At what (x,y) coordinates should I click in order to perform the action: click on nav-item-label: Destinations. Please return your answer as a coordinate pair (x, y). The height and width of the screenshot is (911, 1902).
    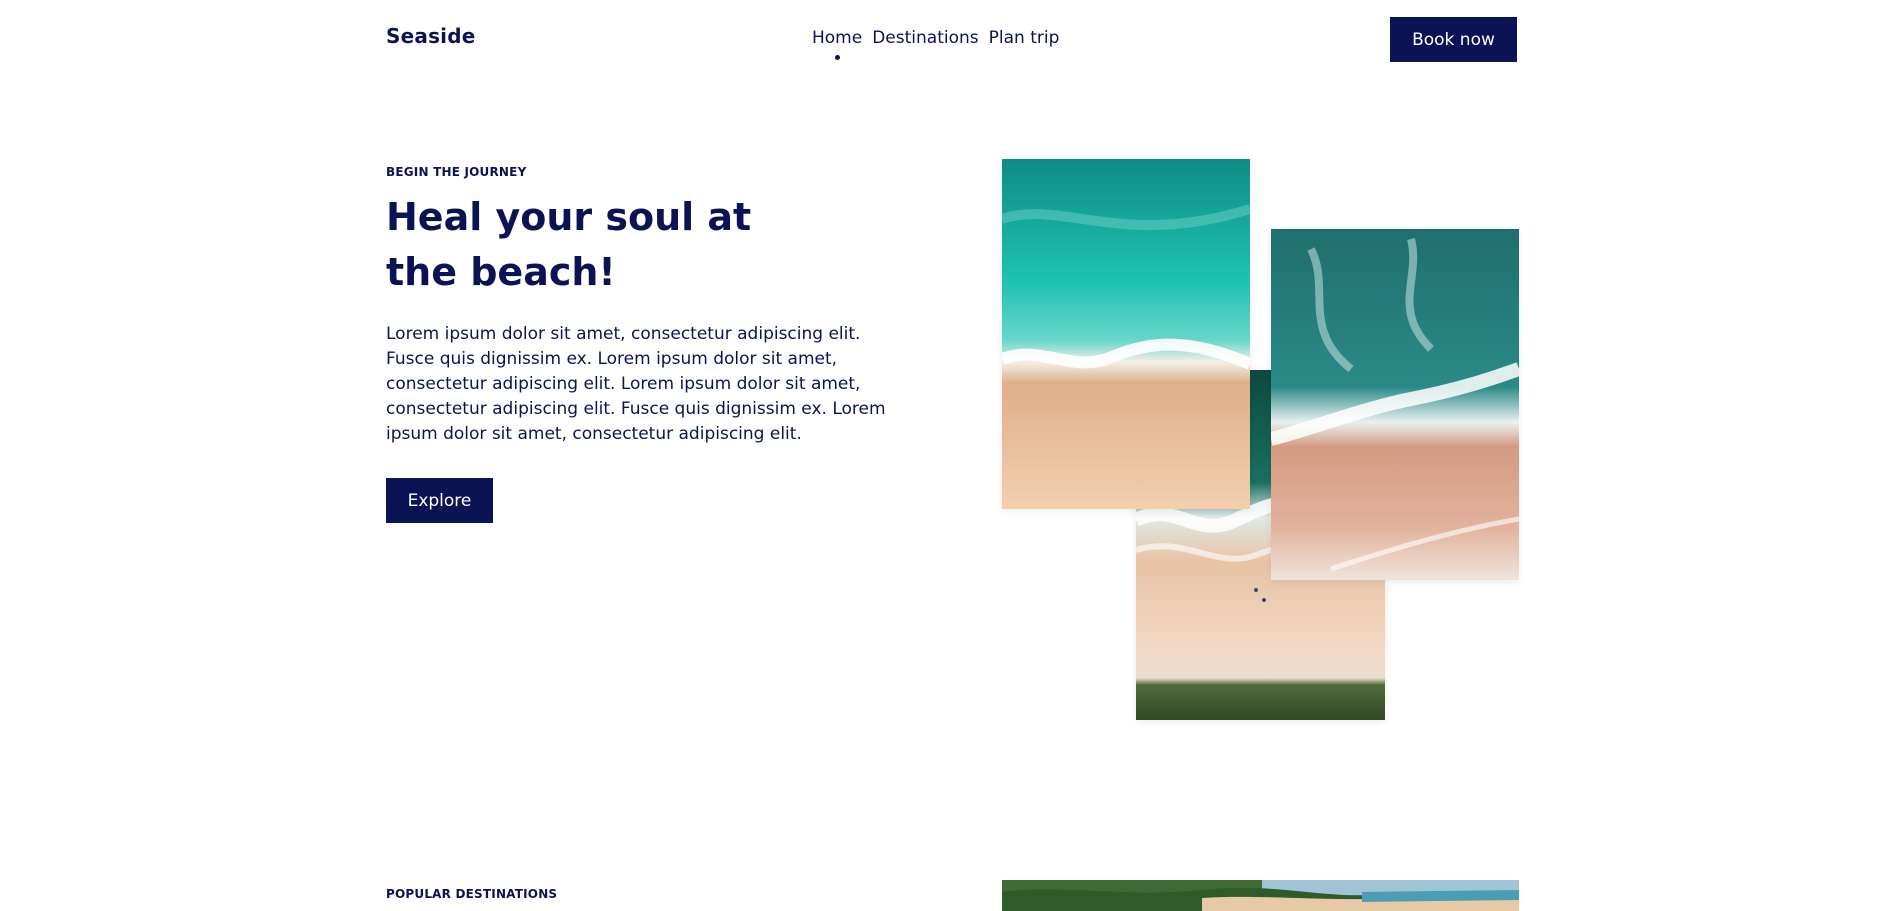
    Looking at the image, I should click on (925, 38).